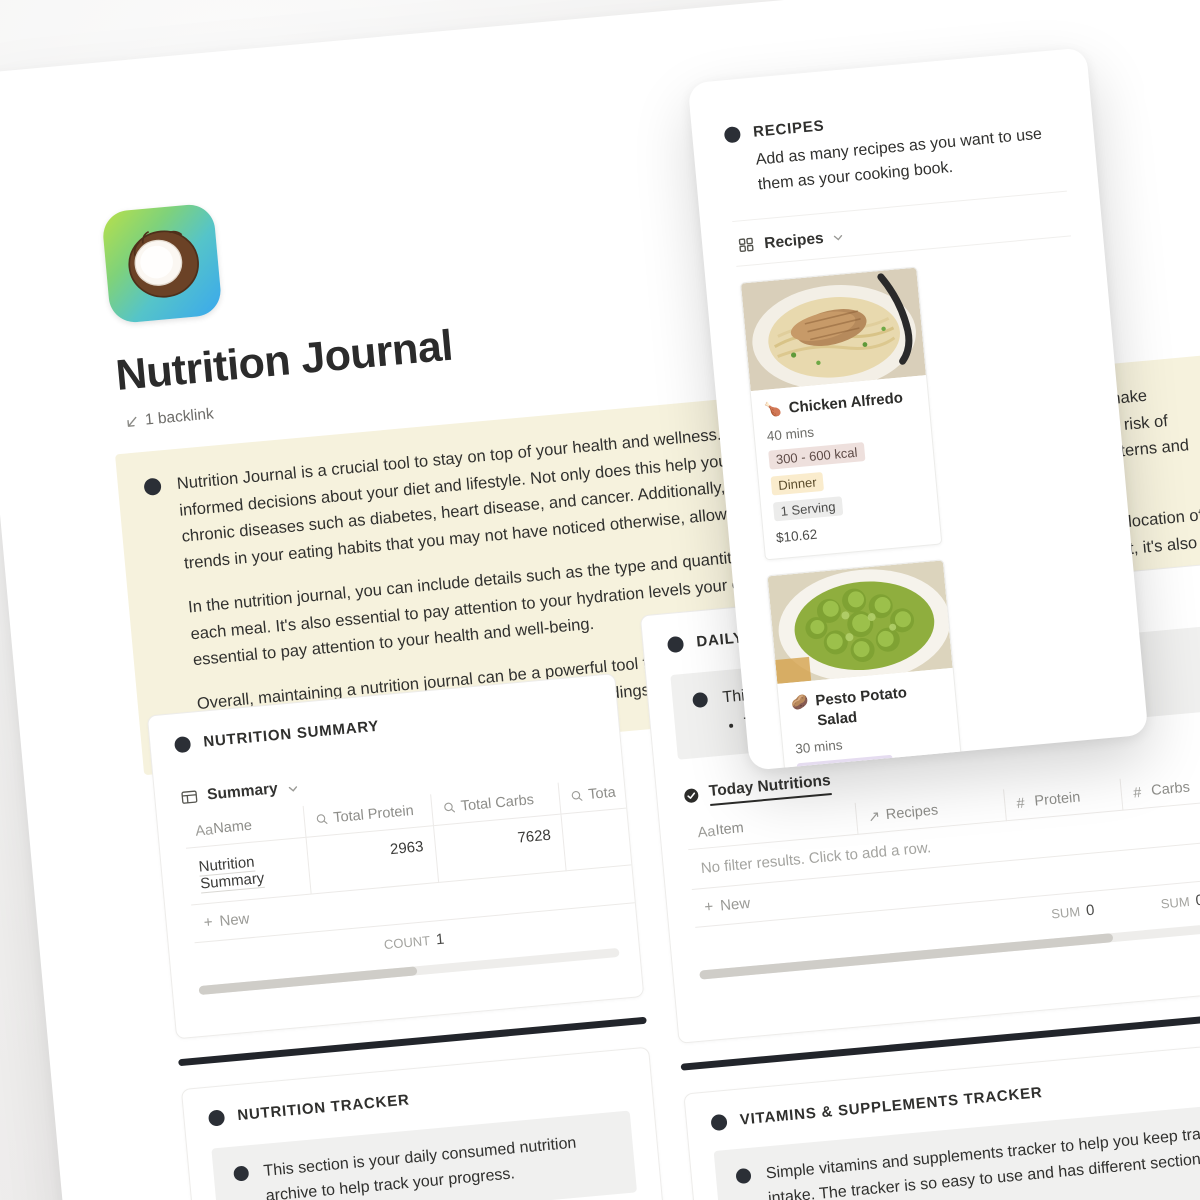 Image resolution: width=1200 pixels, height=1200 pixels. What do you see at coordinates (860, 622) in the screenshot?
I see `pesto-photo` at bounding box center [860, 622].